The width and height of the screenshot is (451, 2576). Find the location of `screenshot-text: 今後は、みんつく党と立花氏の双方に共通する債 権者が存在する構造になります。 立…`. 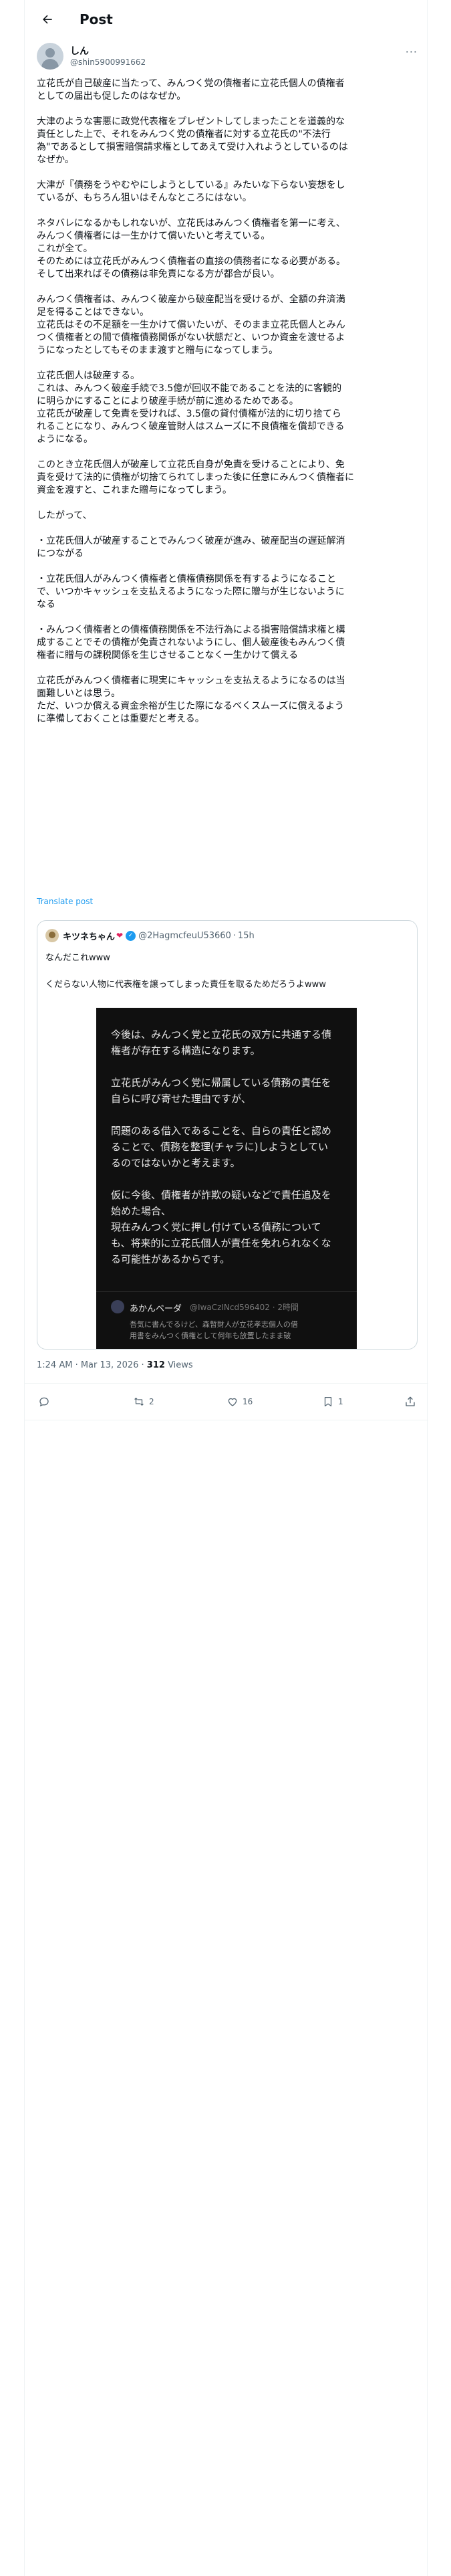

screenshot-text: 今後は、みんつく党と立花氏の双方に共通する債 権者が存在する構造になります。 立… is located at coordinates (221, 1147).